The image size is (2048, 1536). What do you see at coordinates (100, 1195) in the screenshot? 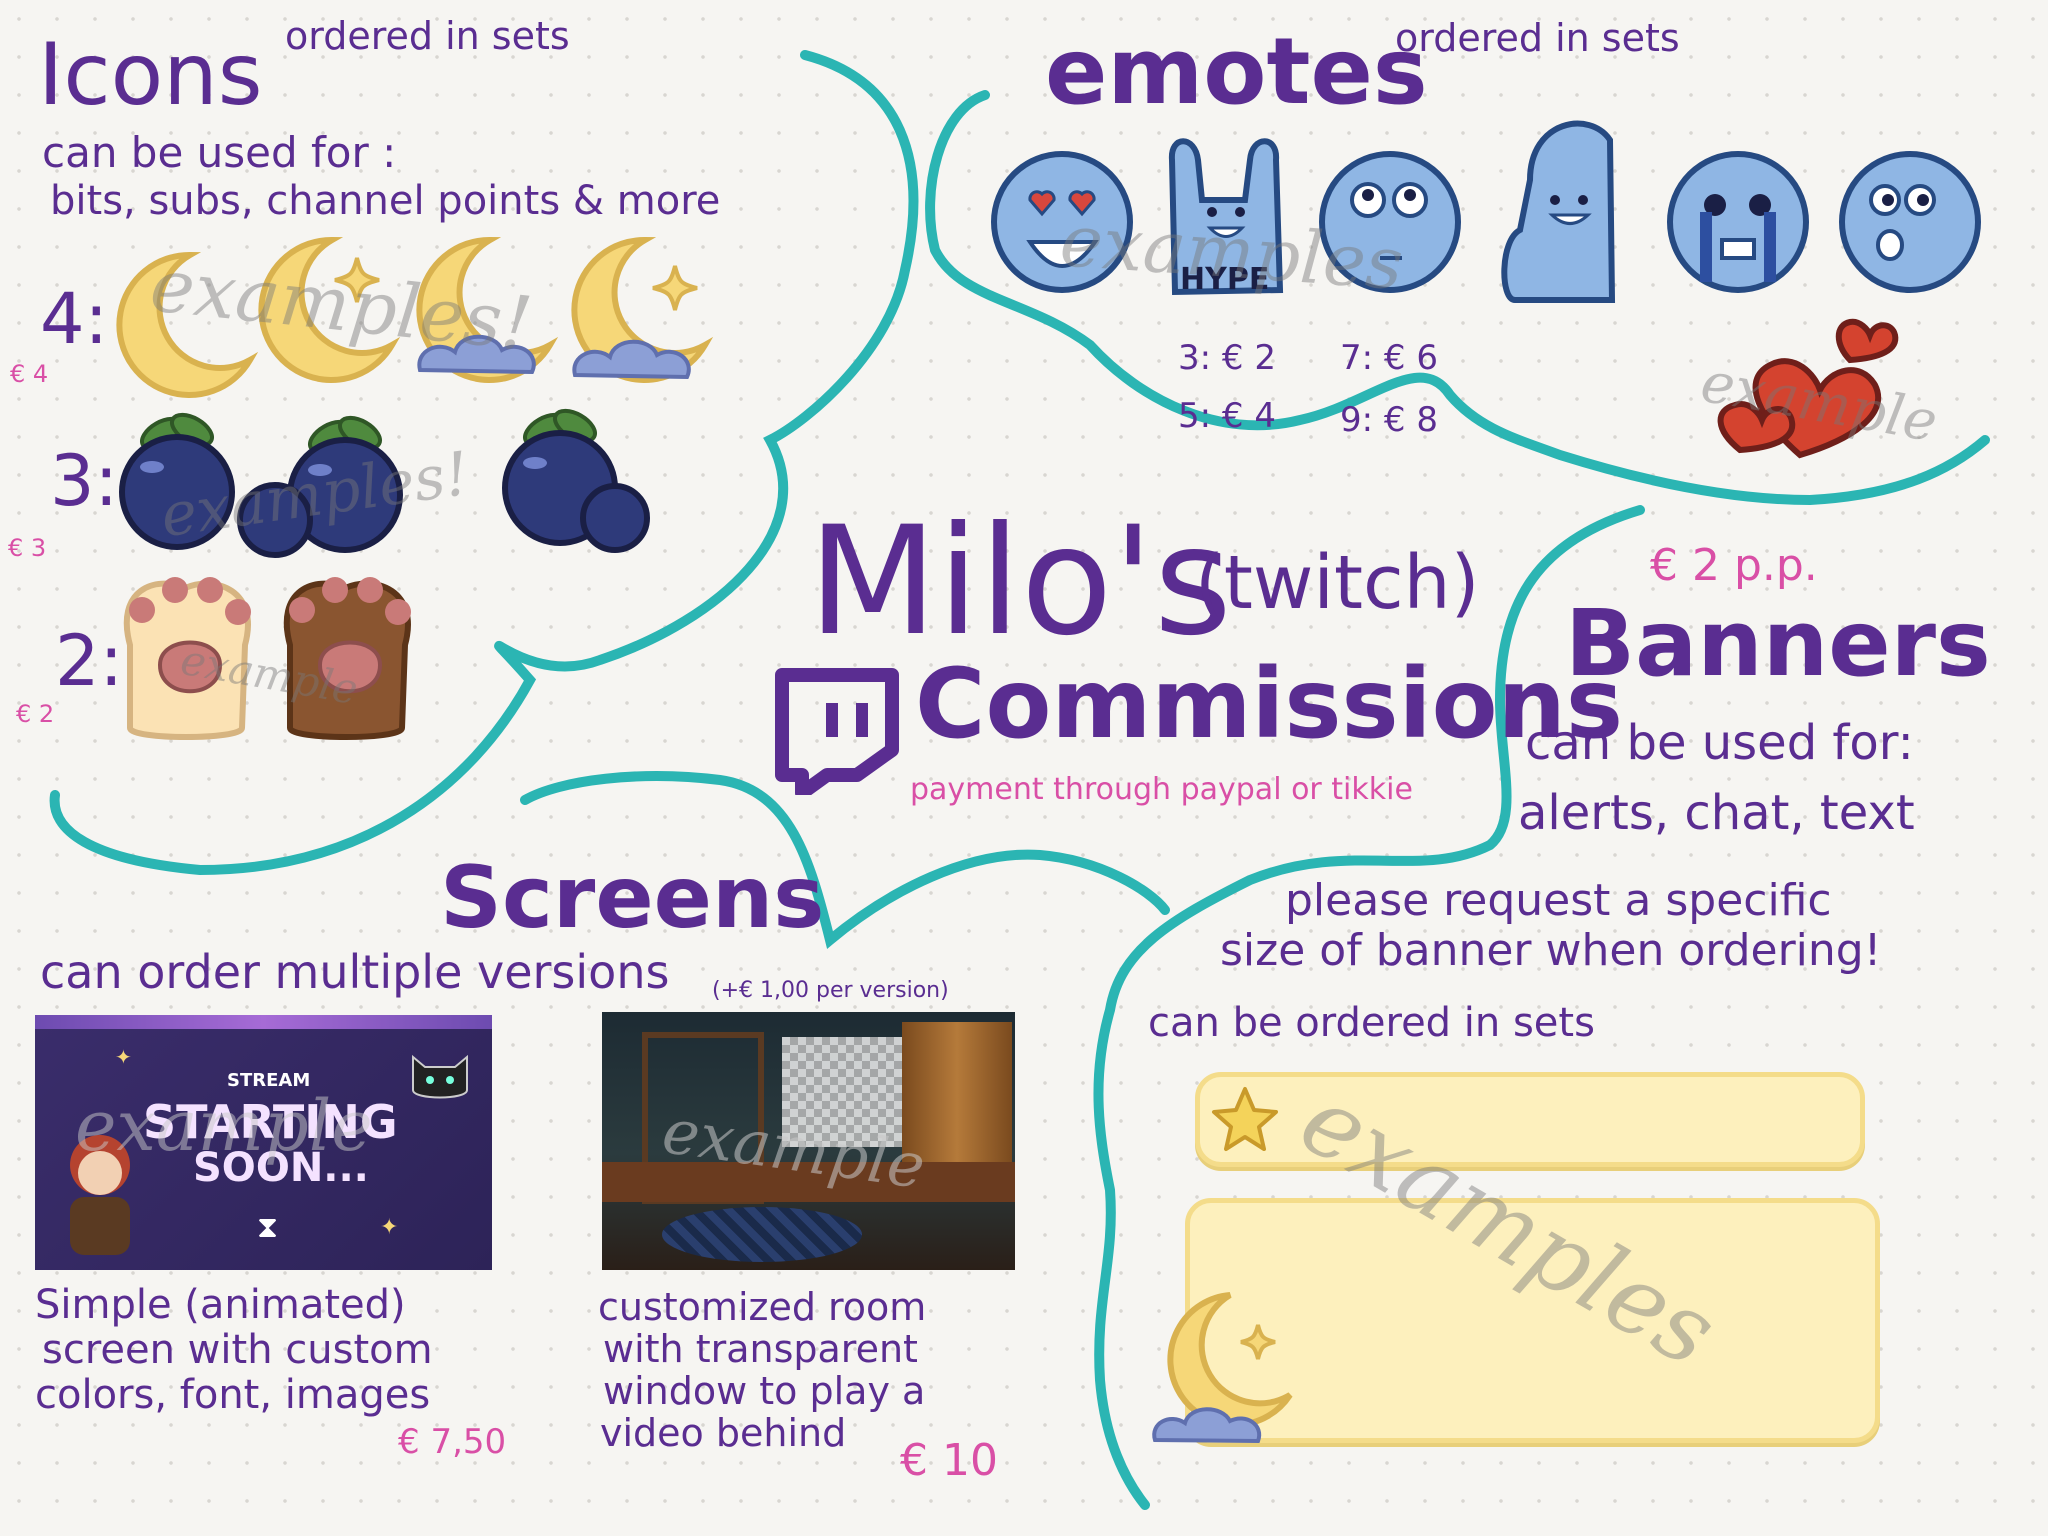
I see `avatar-character` at bounding box center [100, 1195].